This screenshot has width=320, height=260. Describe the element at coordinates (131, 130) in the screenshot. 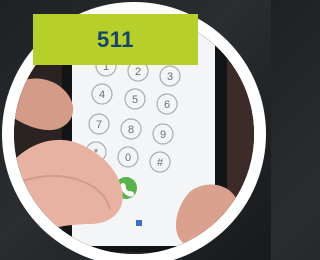

I see `key-label: 8` at that location.